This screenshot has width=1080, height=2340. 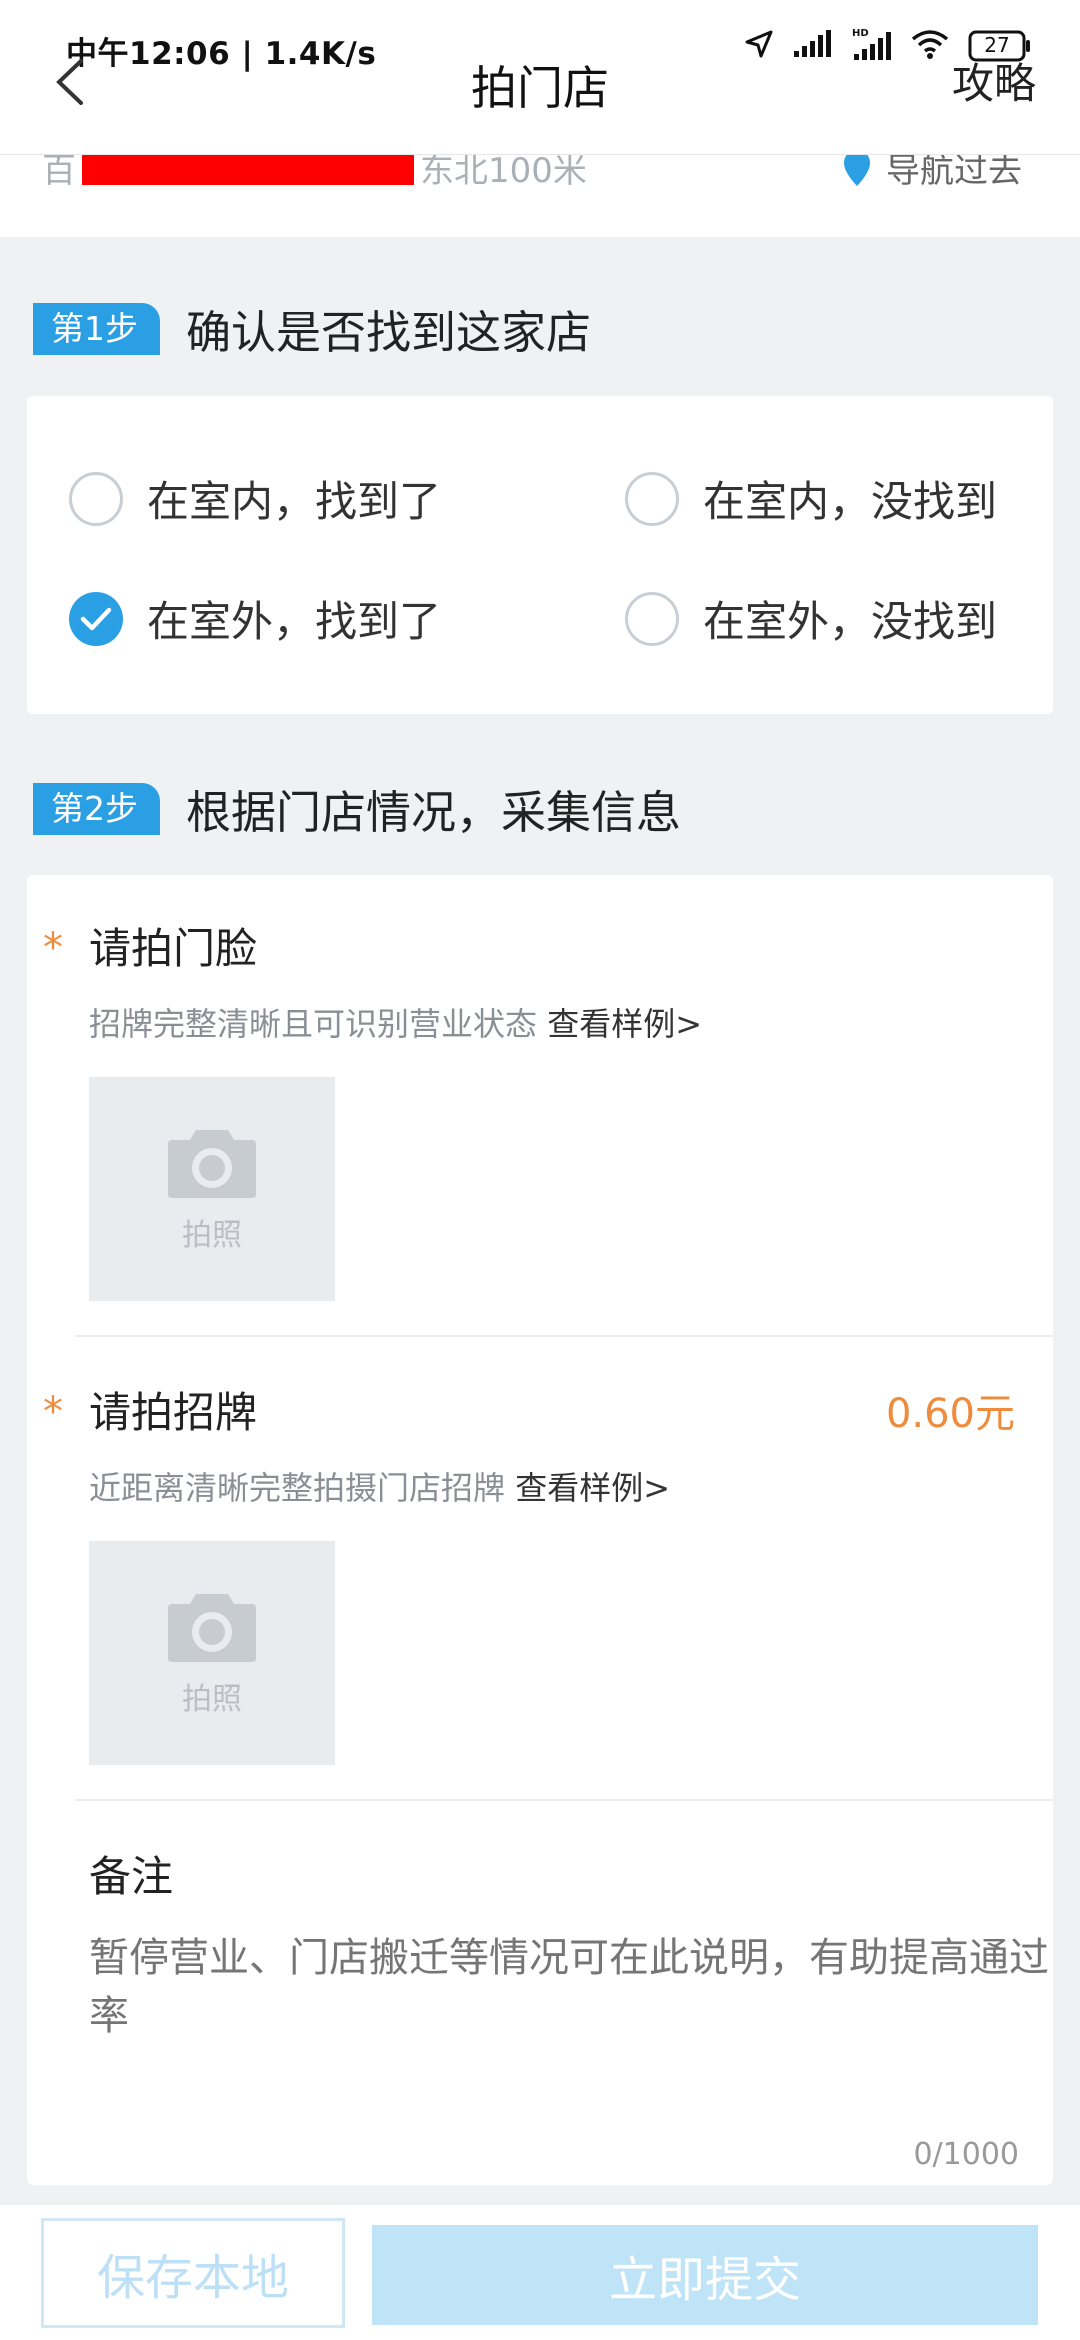 I want to click on storefront-photo-button: 拍照, so click(x=212, y=1189).